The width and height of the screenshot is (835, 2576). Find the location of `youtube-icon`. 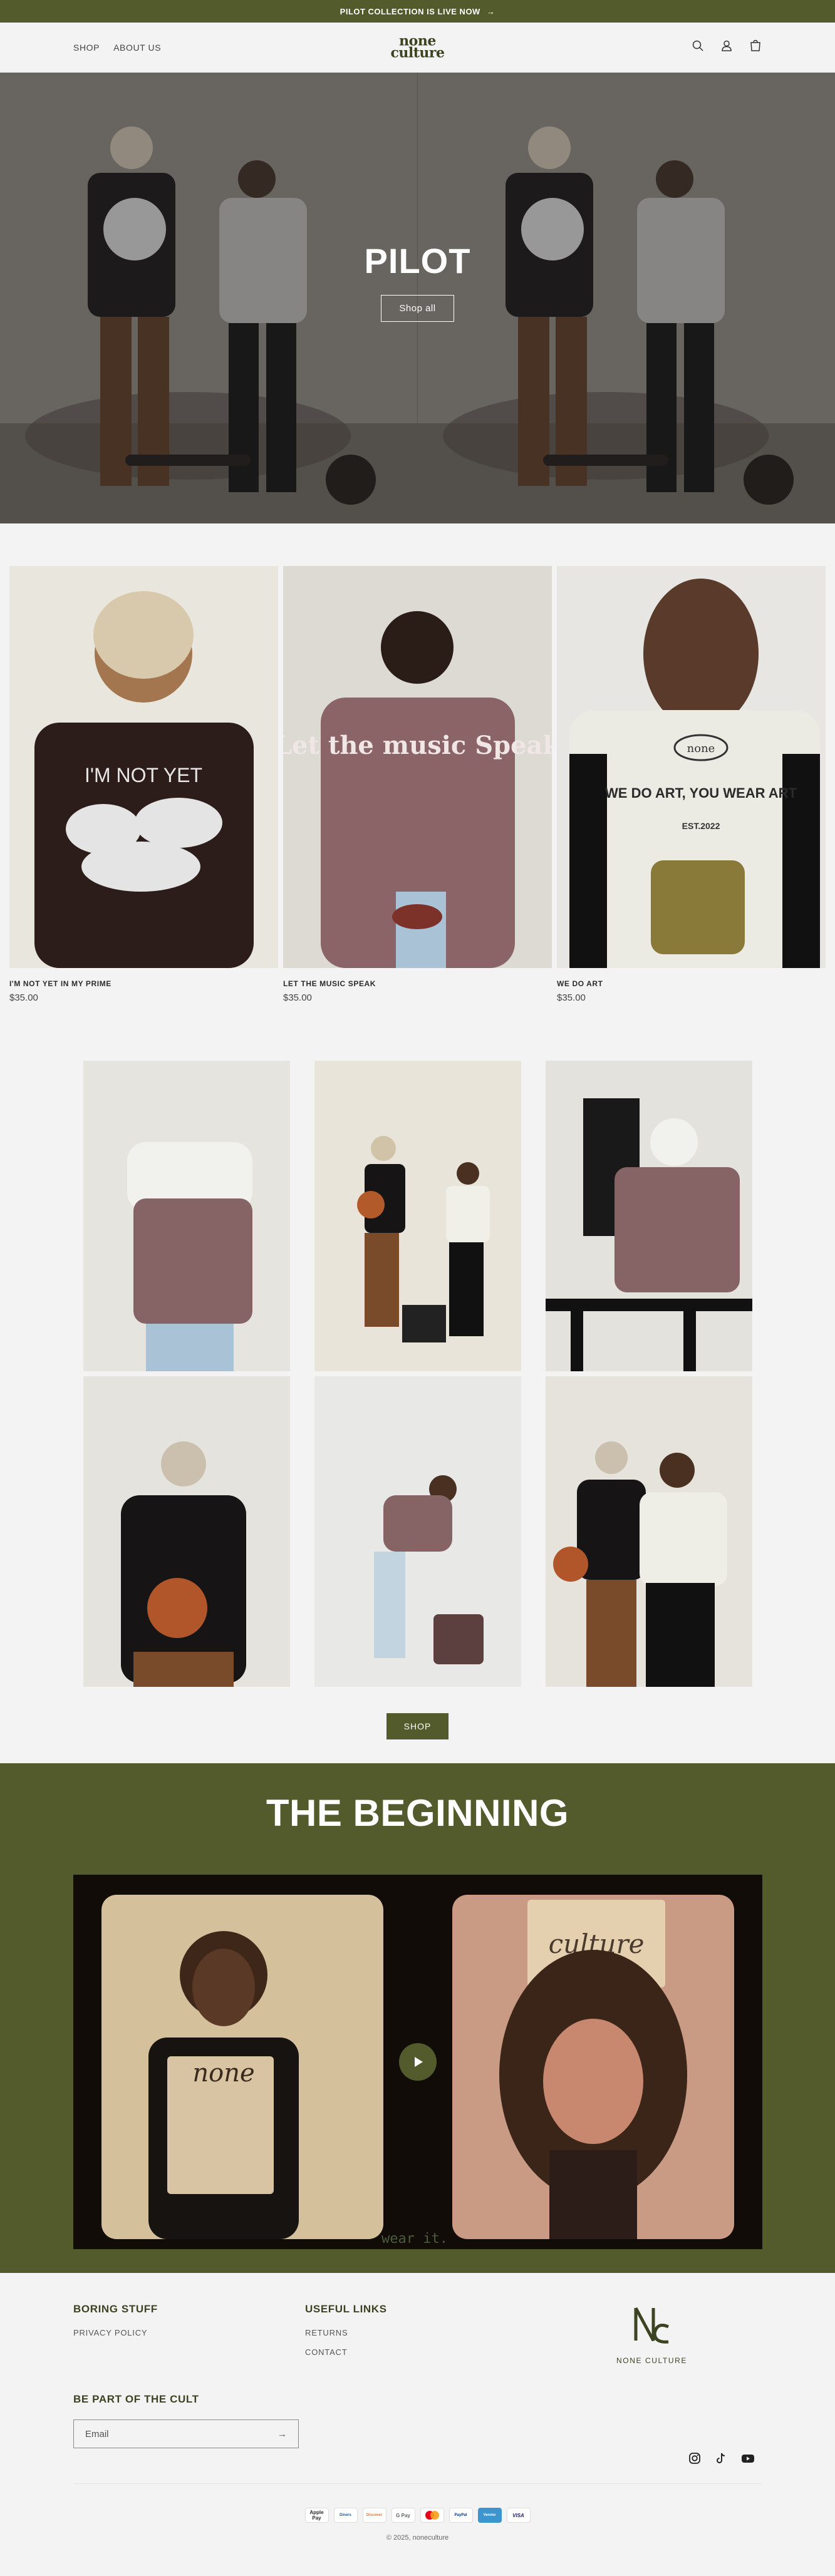

youtube-icon is located at coordinates (748, 2460).